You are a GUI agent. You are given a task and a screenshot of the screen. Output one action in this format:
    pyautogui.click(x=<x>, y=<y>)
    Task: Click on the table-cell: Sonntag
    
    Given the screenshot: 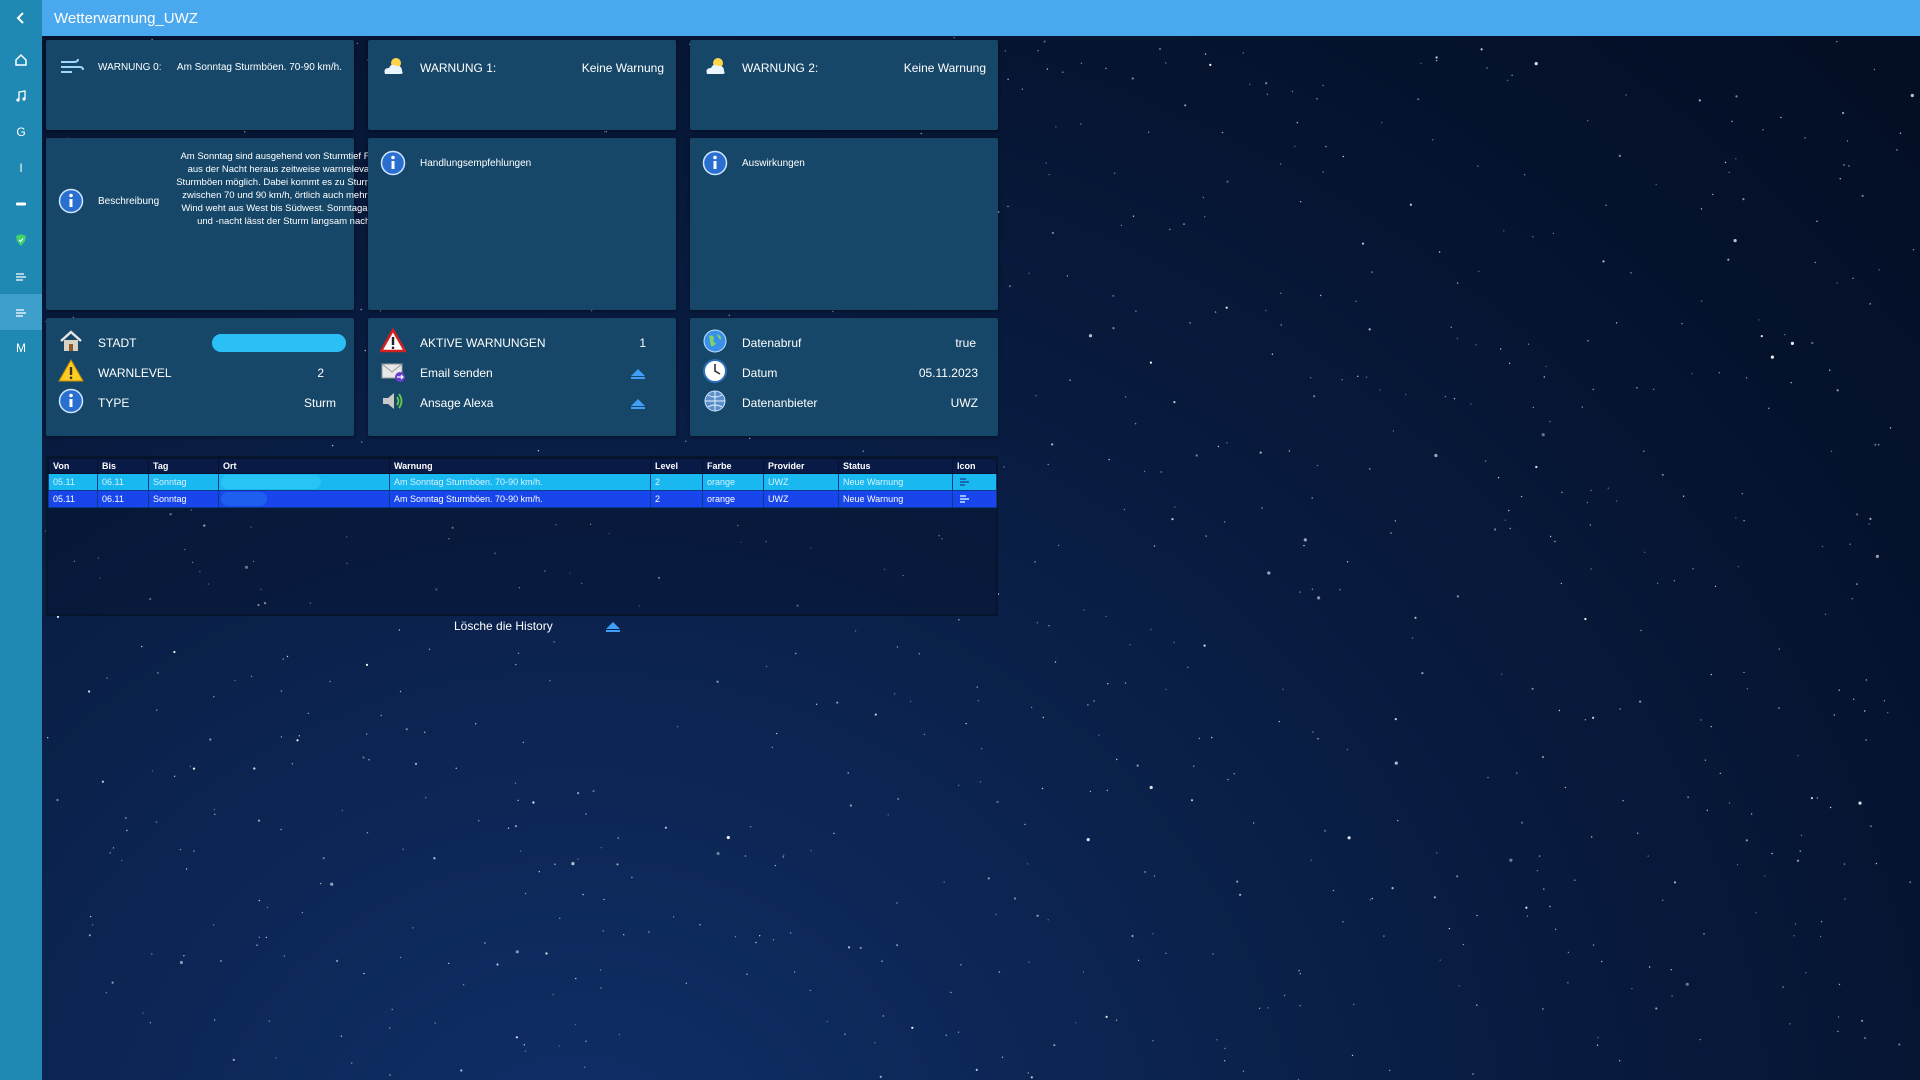 What is the action you would take?
    pyautogui.click(x=183, y=482)
    